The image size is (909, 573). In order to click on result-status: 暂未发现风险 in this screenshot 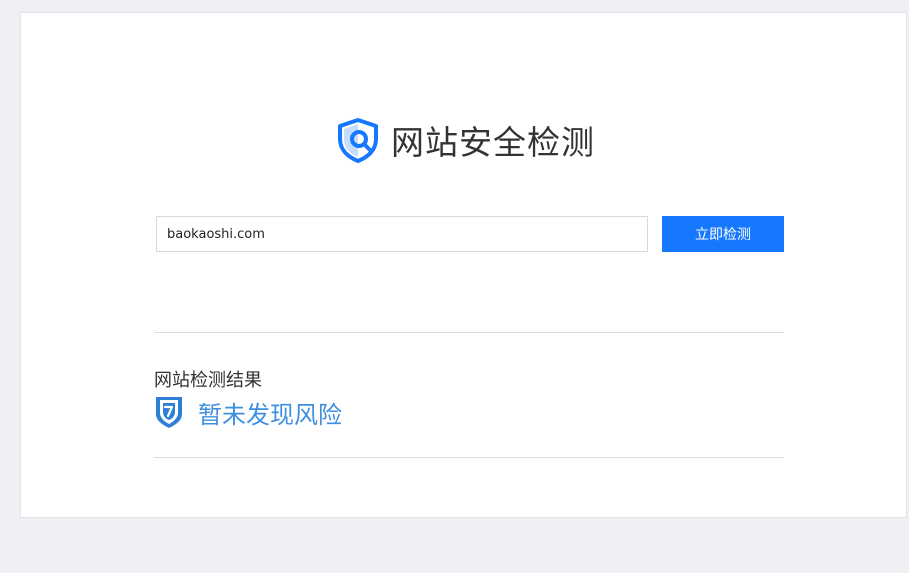, I will do `click(248, 412)`.